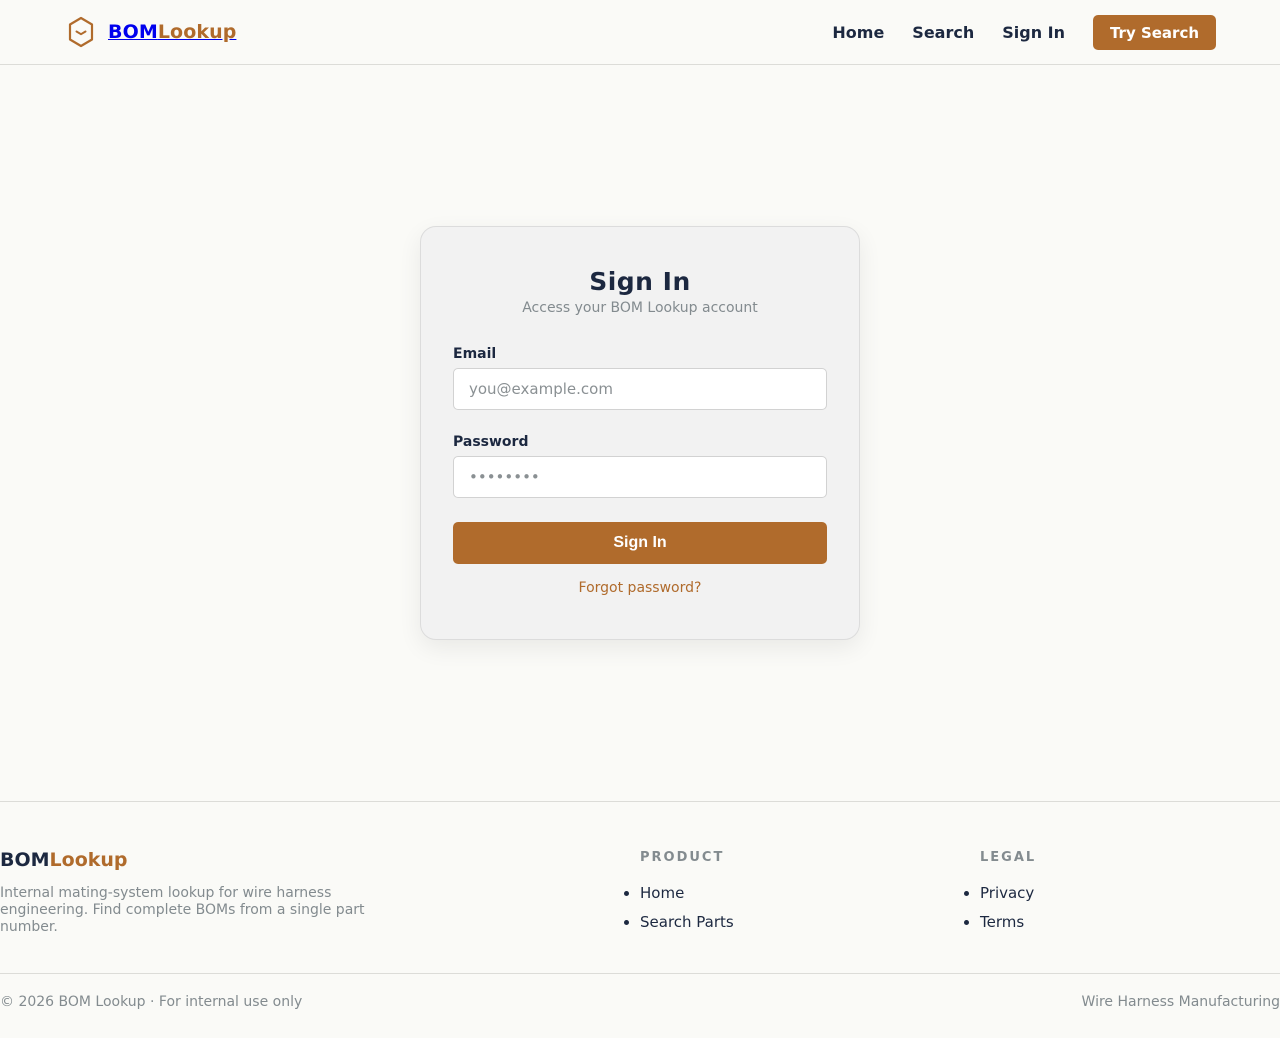  Describe the element at coordinates (1180, 1002) in the screenshot. I see `footer-tagline: Wire Harness Manufacturing` at that location.